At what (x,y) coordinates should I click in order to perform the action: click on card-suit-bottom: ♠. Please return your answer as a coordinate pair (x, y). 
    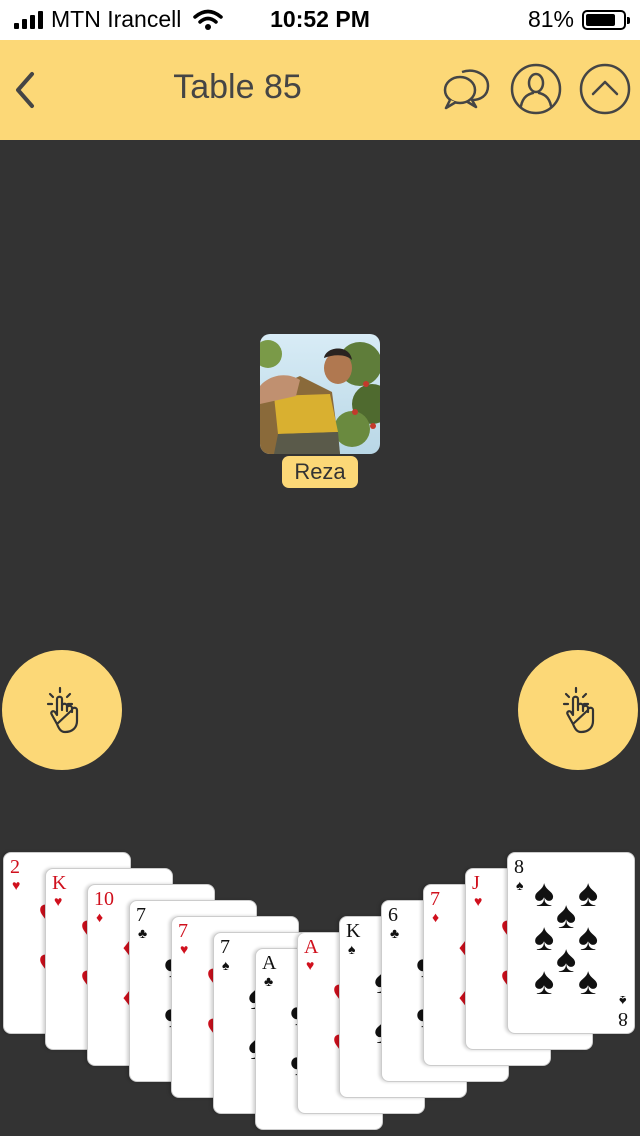
    Looking at the image, I should click on (622, 1001).